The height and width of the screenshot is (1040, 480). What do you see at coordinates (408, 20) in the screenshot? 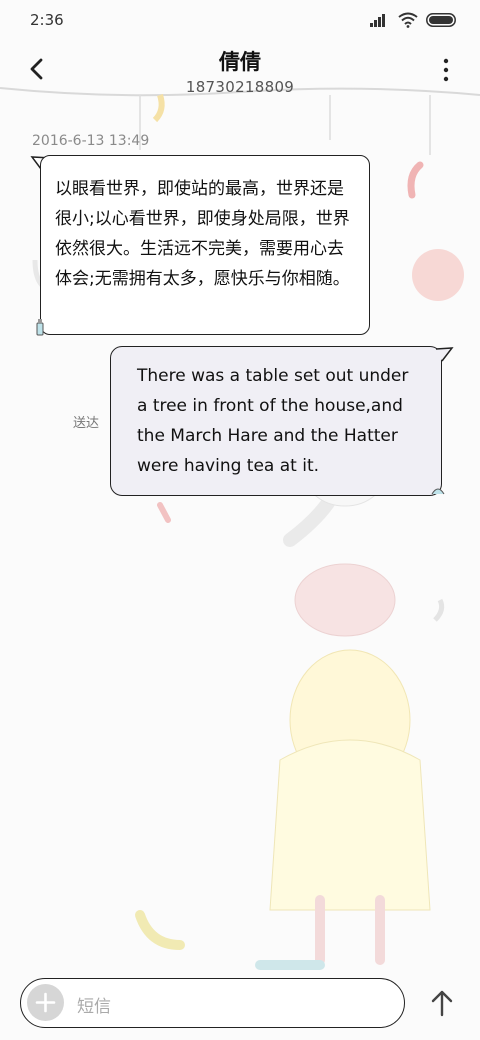
I see `wifi-icon` at bounding box center [408, 20].